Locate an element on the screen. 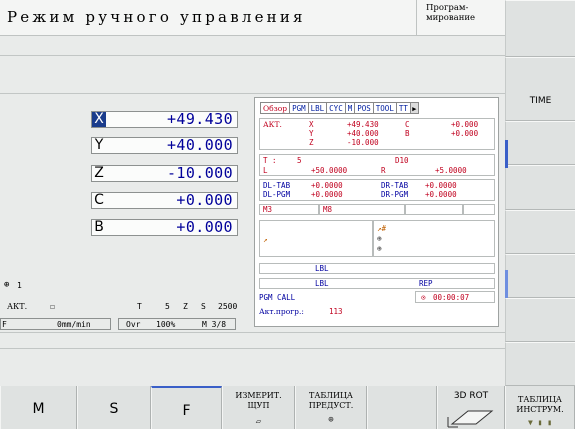 The width and height of the screenshot is (575, 429). axis-label: Y is located at coordinates (99, 145).